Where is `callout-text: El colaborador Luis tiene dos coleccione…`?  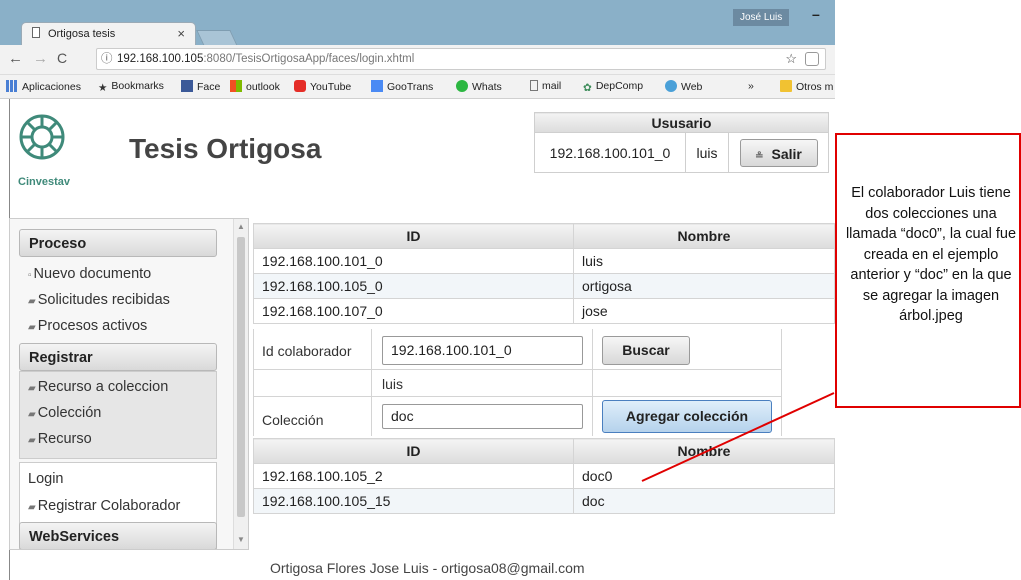 callout-text: El colaborador Luis tiene dos coleccione… is located at coordinates (931, 254).